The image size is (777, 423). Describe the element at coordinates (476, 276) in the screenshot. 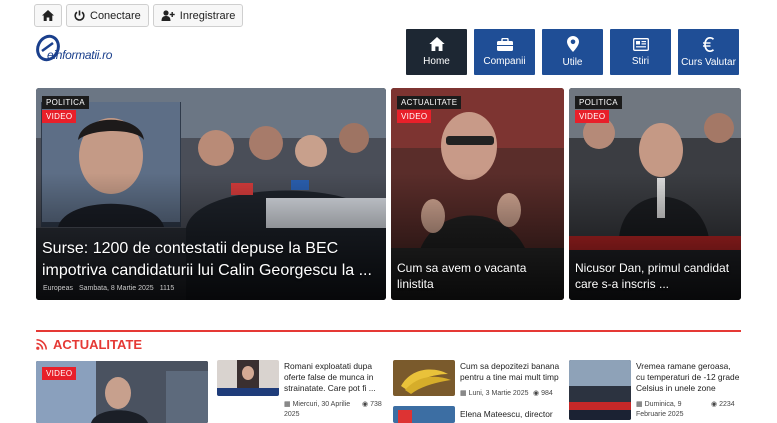

I see `hero-title: Cum sa avem o vacanta linistita` at that location.